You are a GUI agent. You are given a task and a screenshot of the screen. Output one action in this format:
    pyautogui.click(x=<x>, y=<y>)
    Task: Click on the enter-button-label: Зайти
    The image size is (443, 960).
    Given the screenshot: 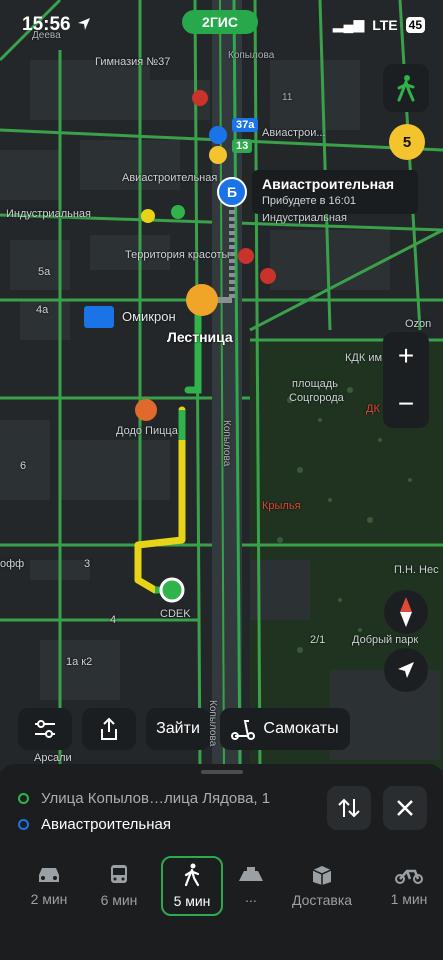 What is the action you would take?
    pyautogui.click(x=178, y=728)
    